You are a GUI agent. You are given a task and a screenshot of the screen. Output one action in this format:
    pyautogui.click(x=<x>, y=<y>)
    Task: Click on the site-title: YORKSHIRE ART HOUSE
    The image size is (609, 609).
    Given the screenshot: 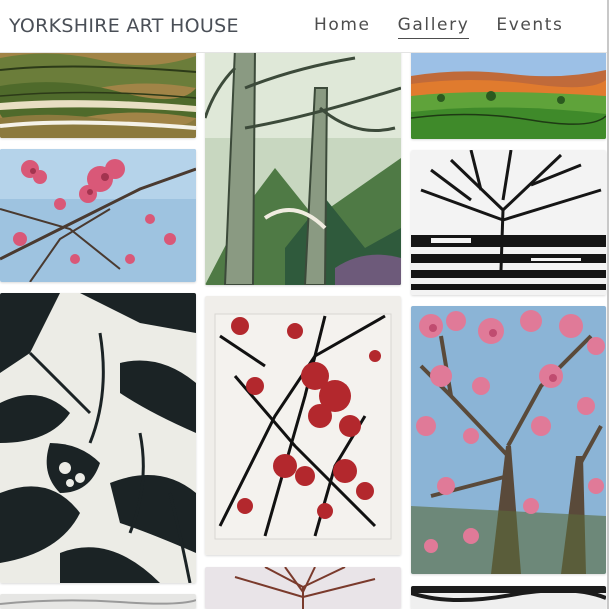 What is the action you would take?
    pyautogui.click(x=124, y=26)
    